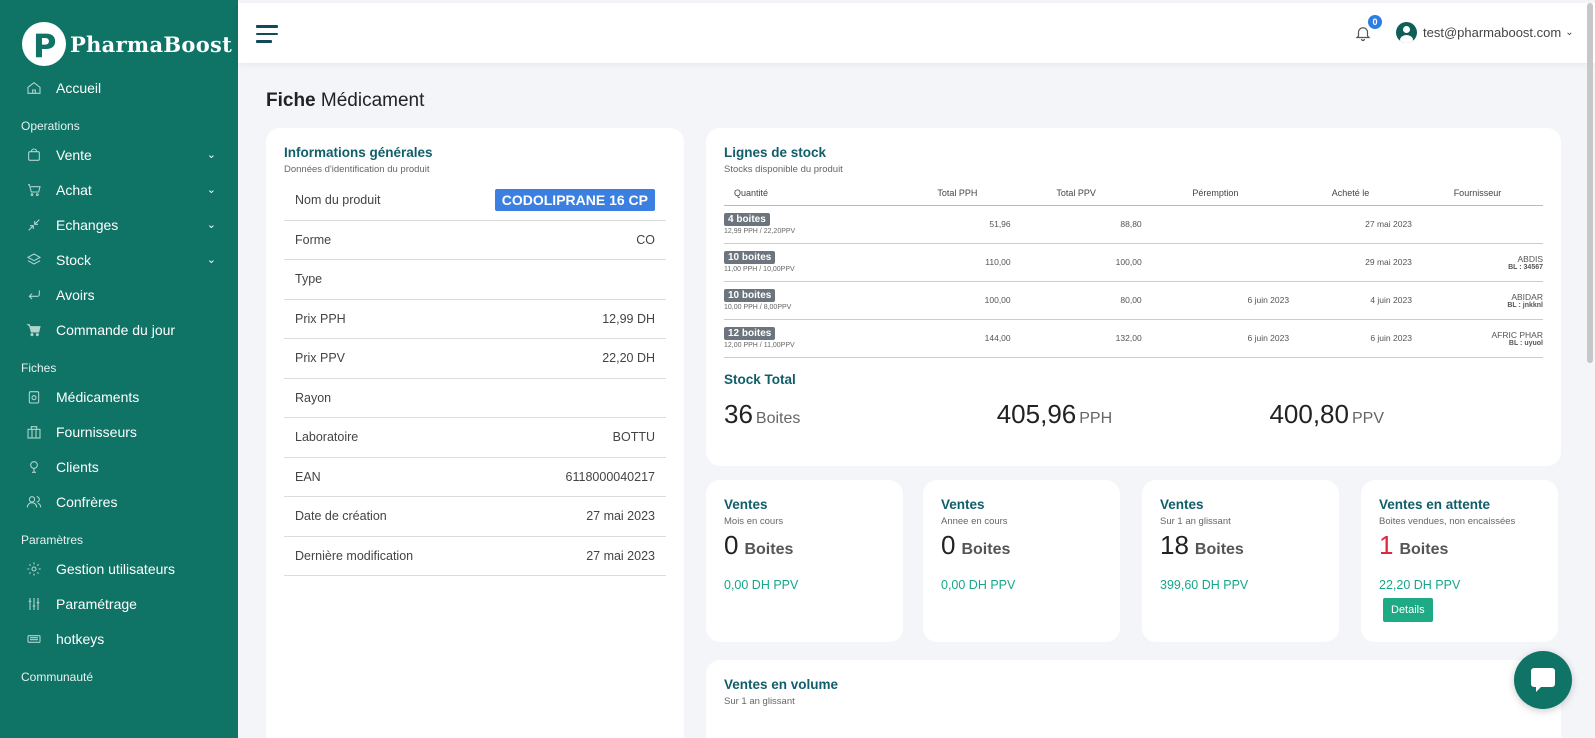  Describe the element at coordinates (759, 269) in the screenshot. I see `unit-prices: 11,00 PPH / 10,00PPV` at that location.